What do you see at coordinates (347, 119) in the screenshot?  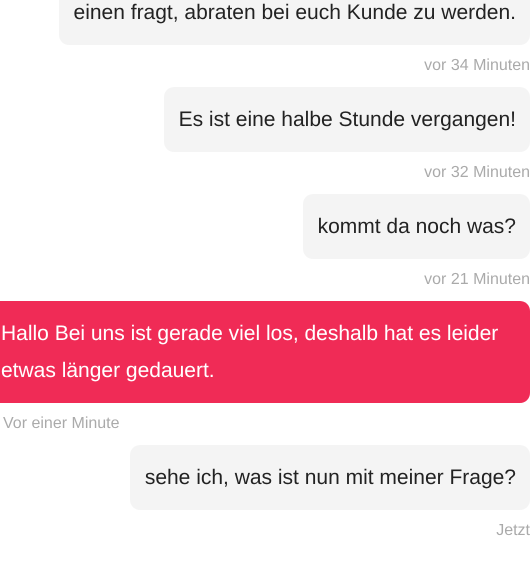 I see `message-bubble: Es ist eine halbe Stunde vergangen!` at bounding box center [347, 119].